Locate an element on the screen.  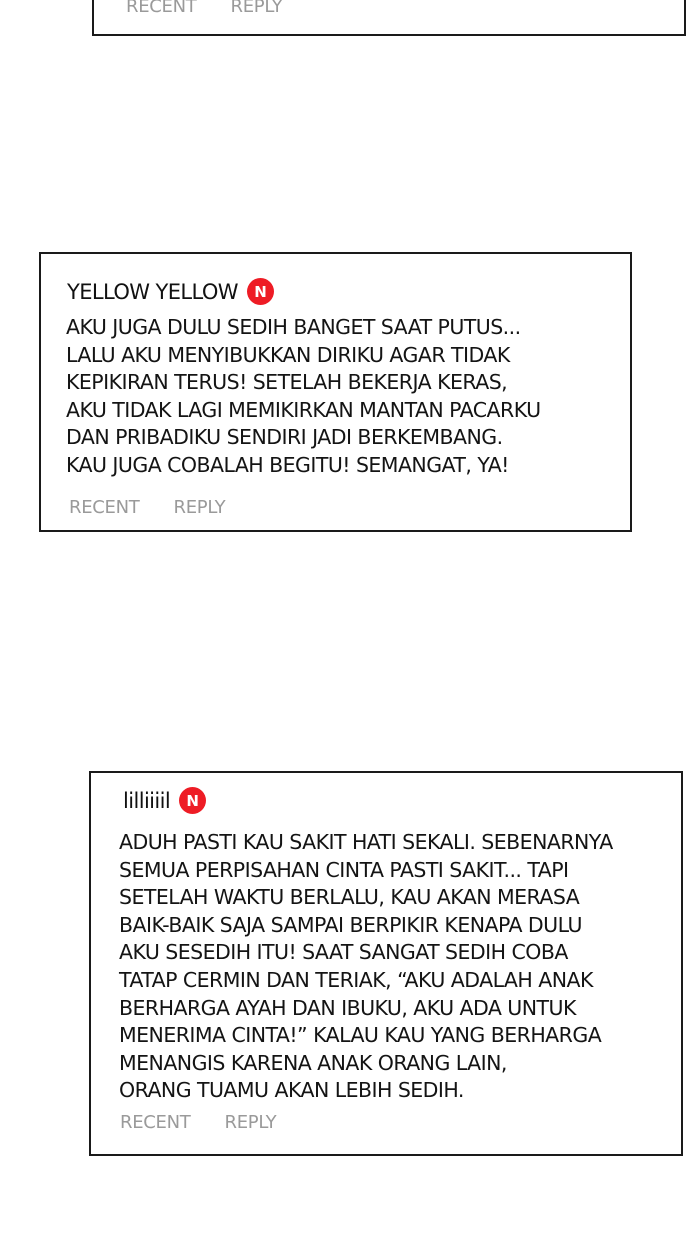
comment-line: AKU SESEDIH ITU! SAAT SANGAT SEDIH COBA is located at coordinates (343, 952).